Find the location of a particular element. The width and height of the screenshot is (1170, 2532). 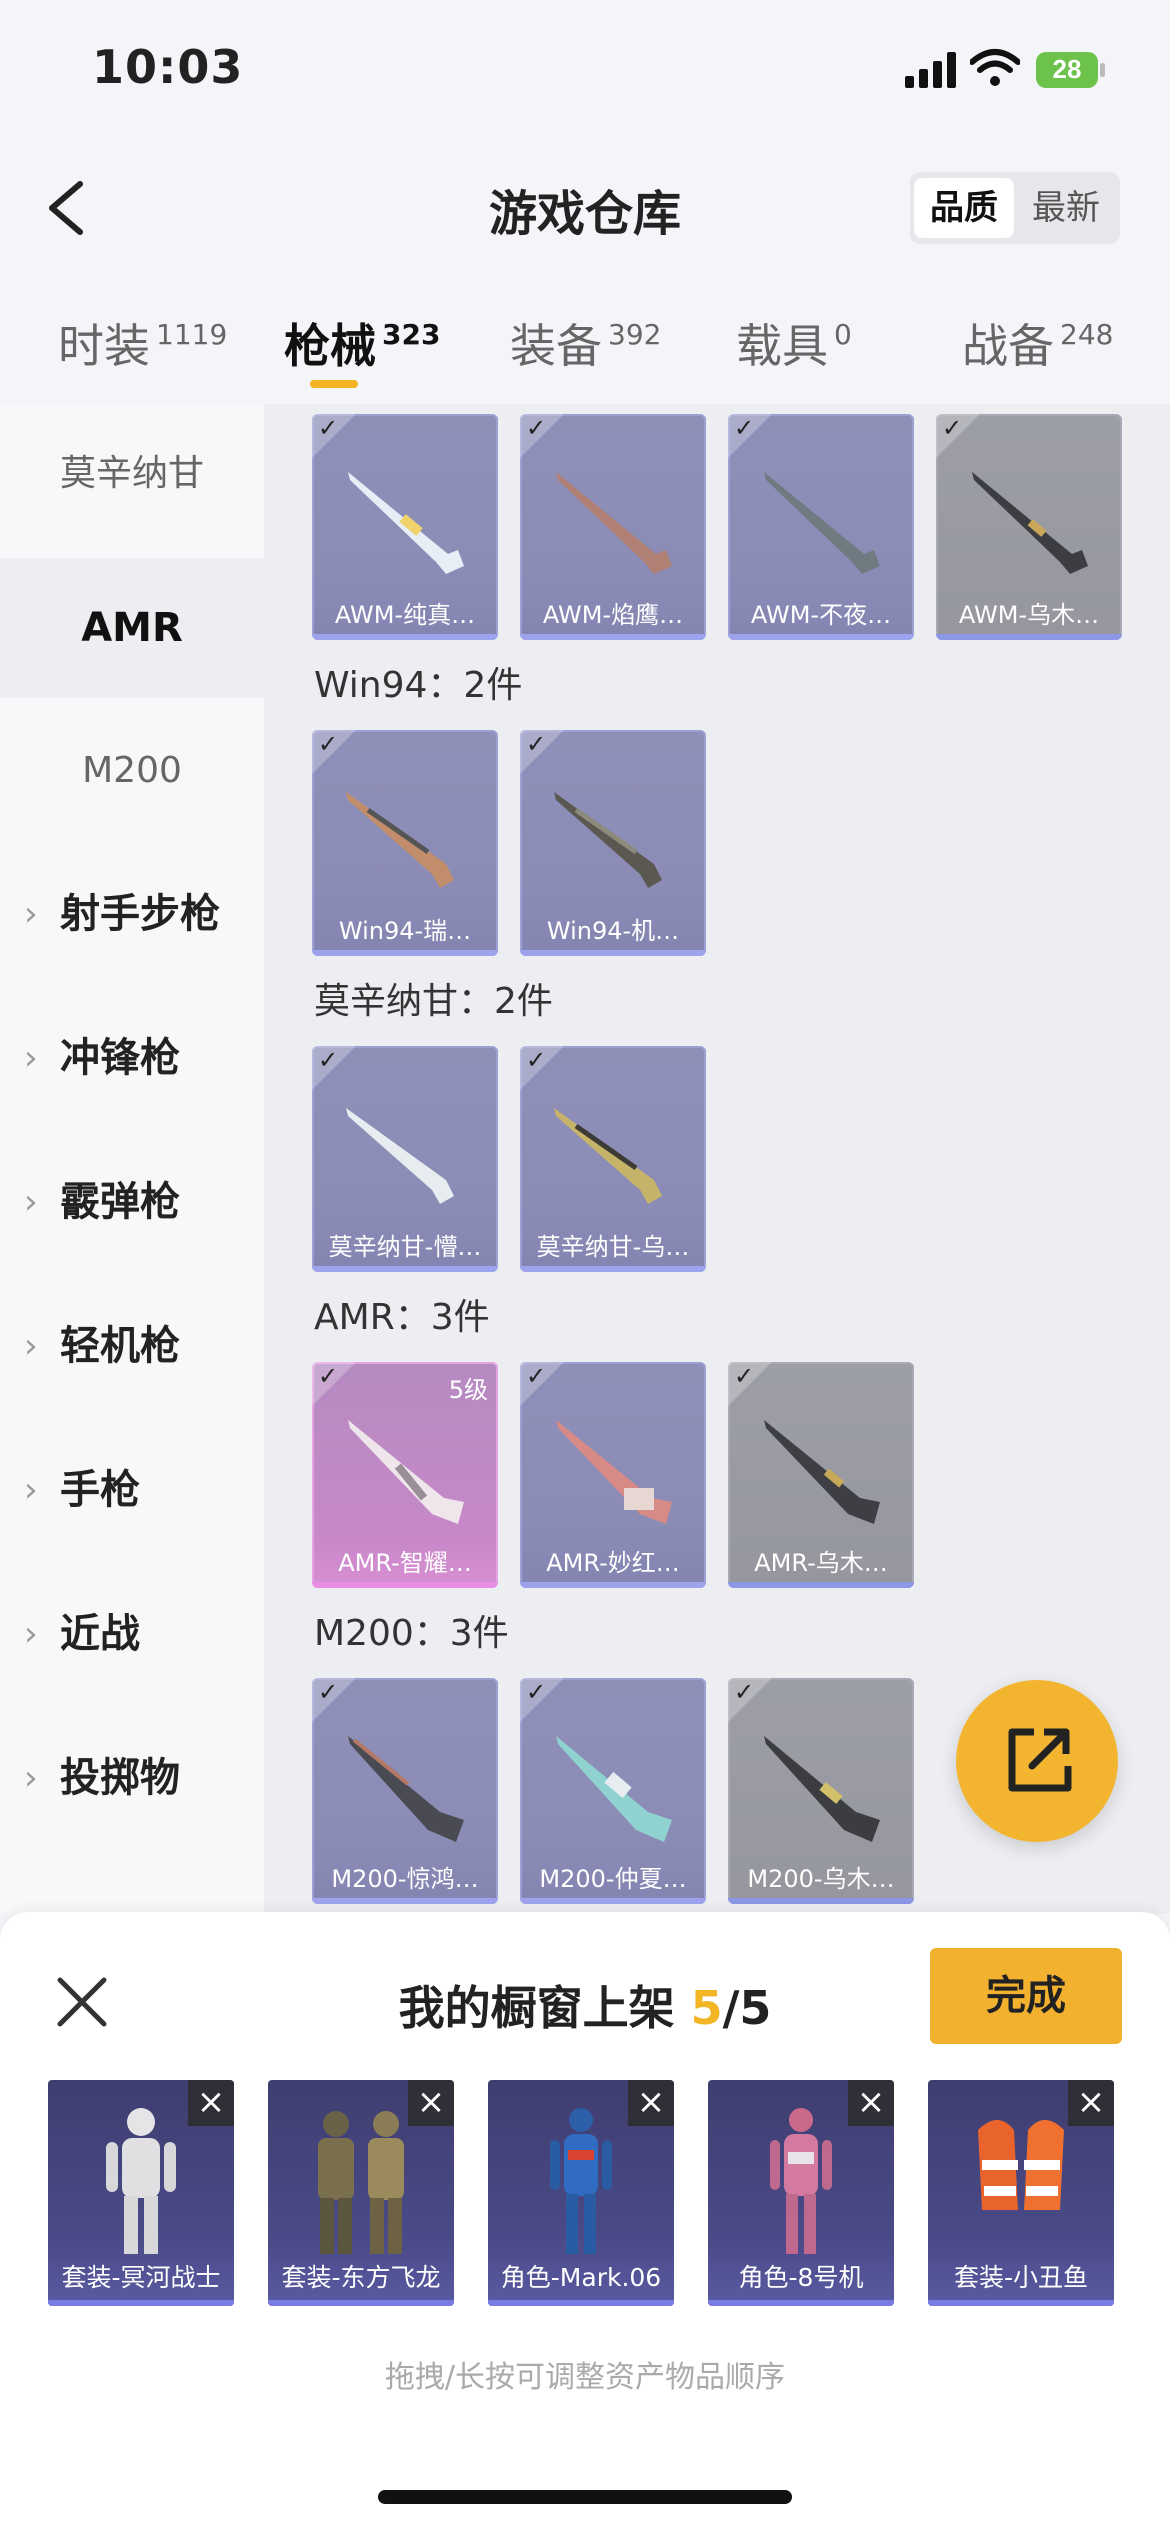

tab-vehicles: 载具 0 is located at coordinates (794, 343).